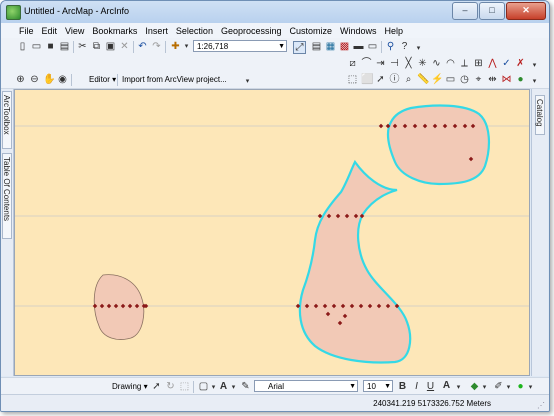  Describe the element at coordinates (110, 46) in the screenshot. I see `paste-icon: ▣` at that location.